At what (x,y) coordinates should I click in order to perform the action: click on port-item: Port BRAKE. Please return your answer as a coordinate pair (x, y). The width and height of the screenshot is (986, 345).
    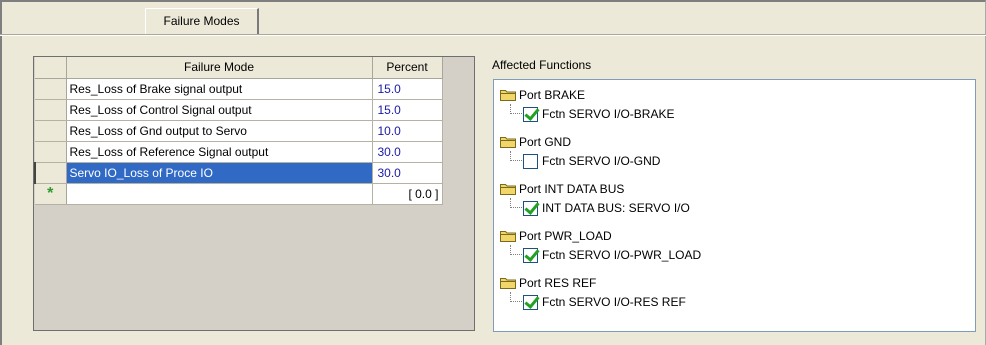
    Looking at the image, I should click on (587, 95).